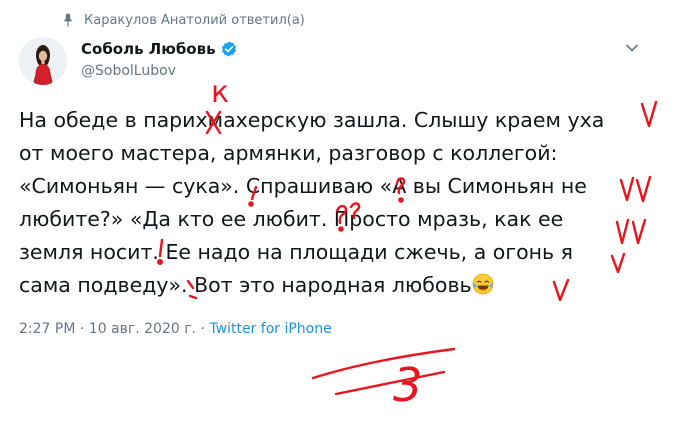 The image size is (680, 439). I want to click on reply-context-text: Каракулов Анатолий ответил(а), so click(194, 20).